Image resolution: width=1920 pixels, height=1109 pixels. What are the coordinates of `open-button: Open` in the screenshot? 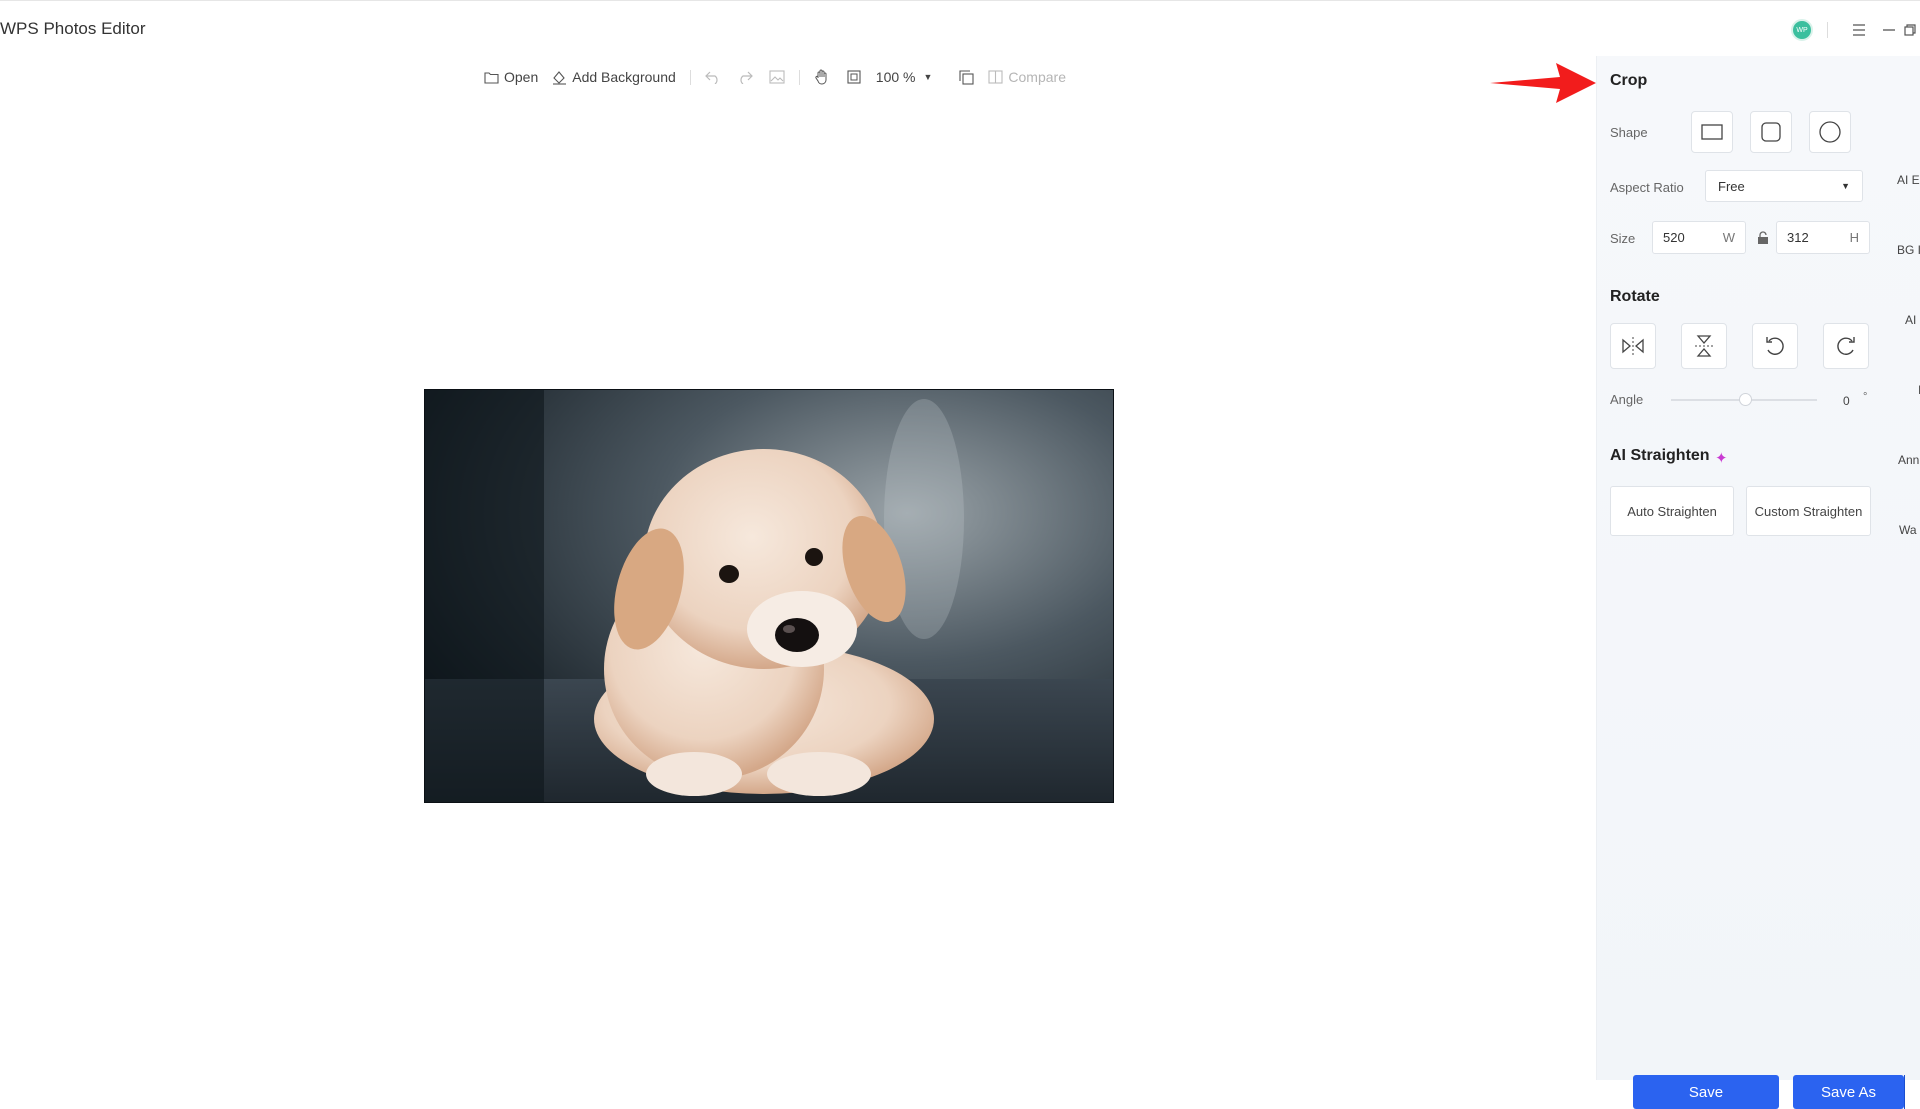 It's located at (511, 77).